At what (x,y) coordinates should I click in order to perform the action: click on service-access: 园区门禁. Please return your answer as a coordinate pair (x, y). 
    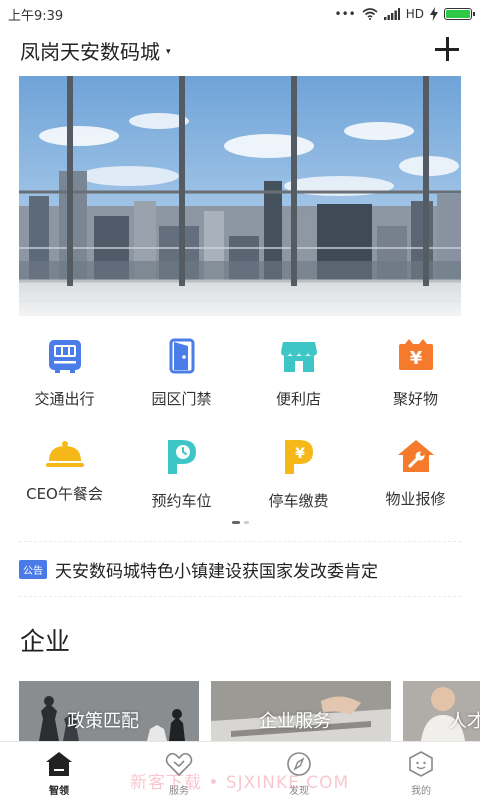
    Looking at the image, I should click on (181, 369).